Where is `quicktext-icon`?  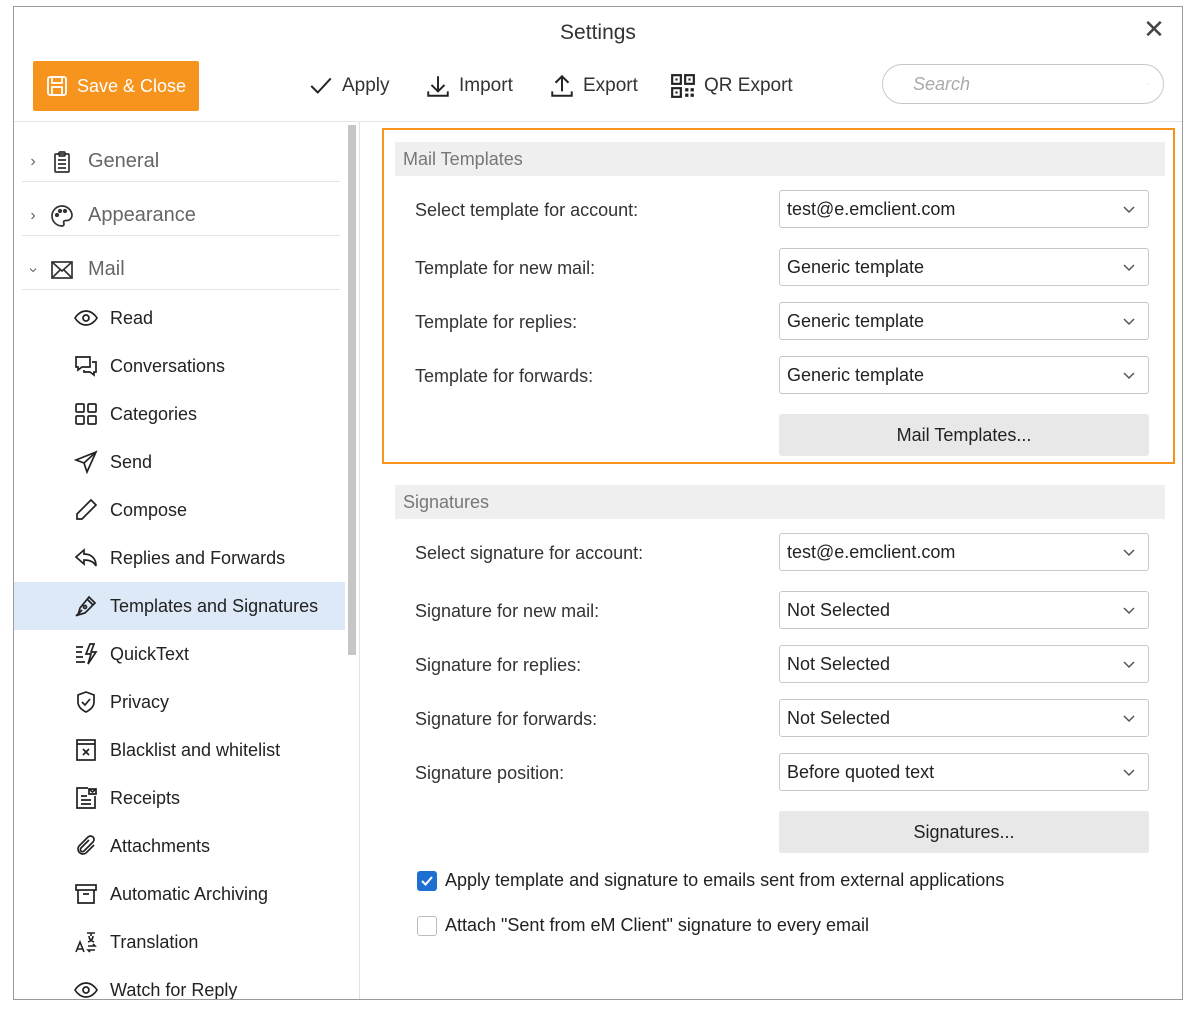
quicktext-icon is located at coordinates (86, 654).